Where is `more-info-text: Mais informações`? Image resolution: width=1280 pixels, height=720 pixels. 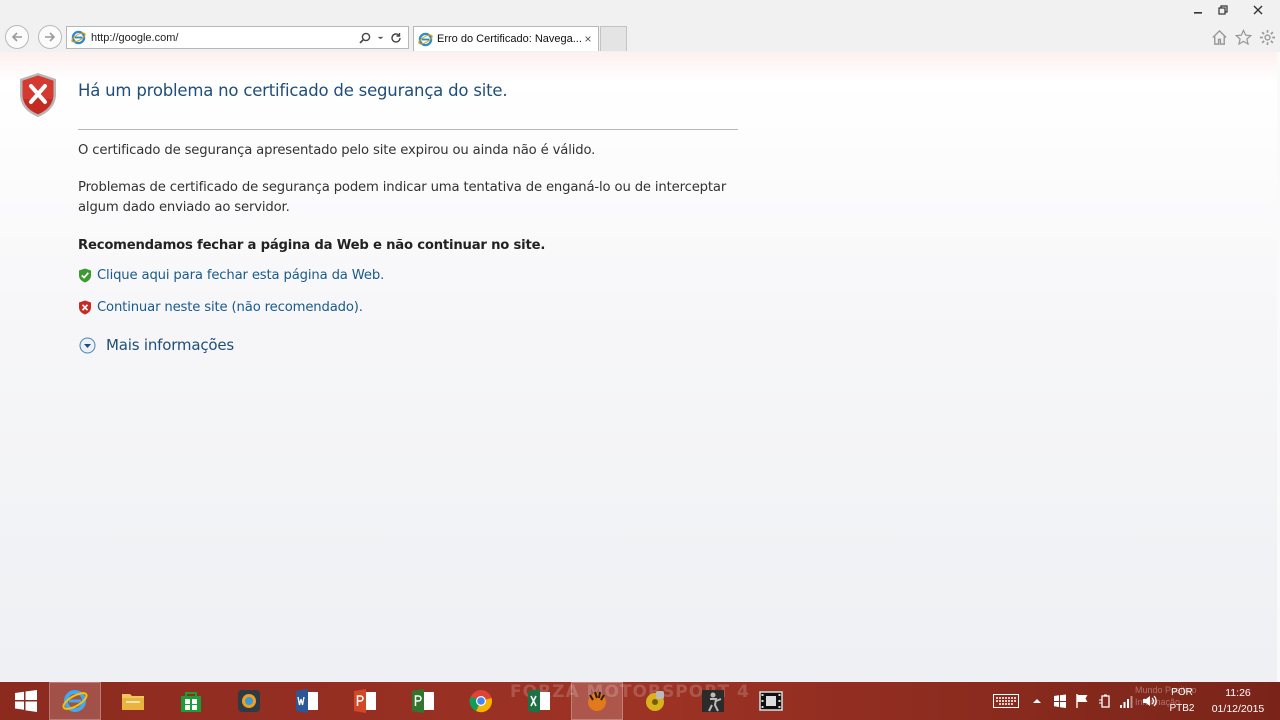 more-info-text: Mais informações is located at coordinates (170, 345).